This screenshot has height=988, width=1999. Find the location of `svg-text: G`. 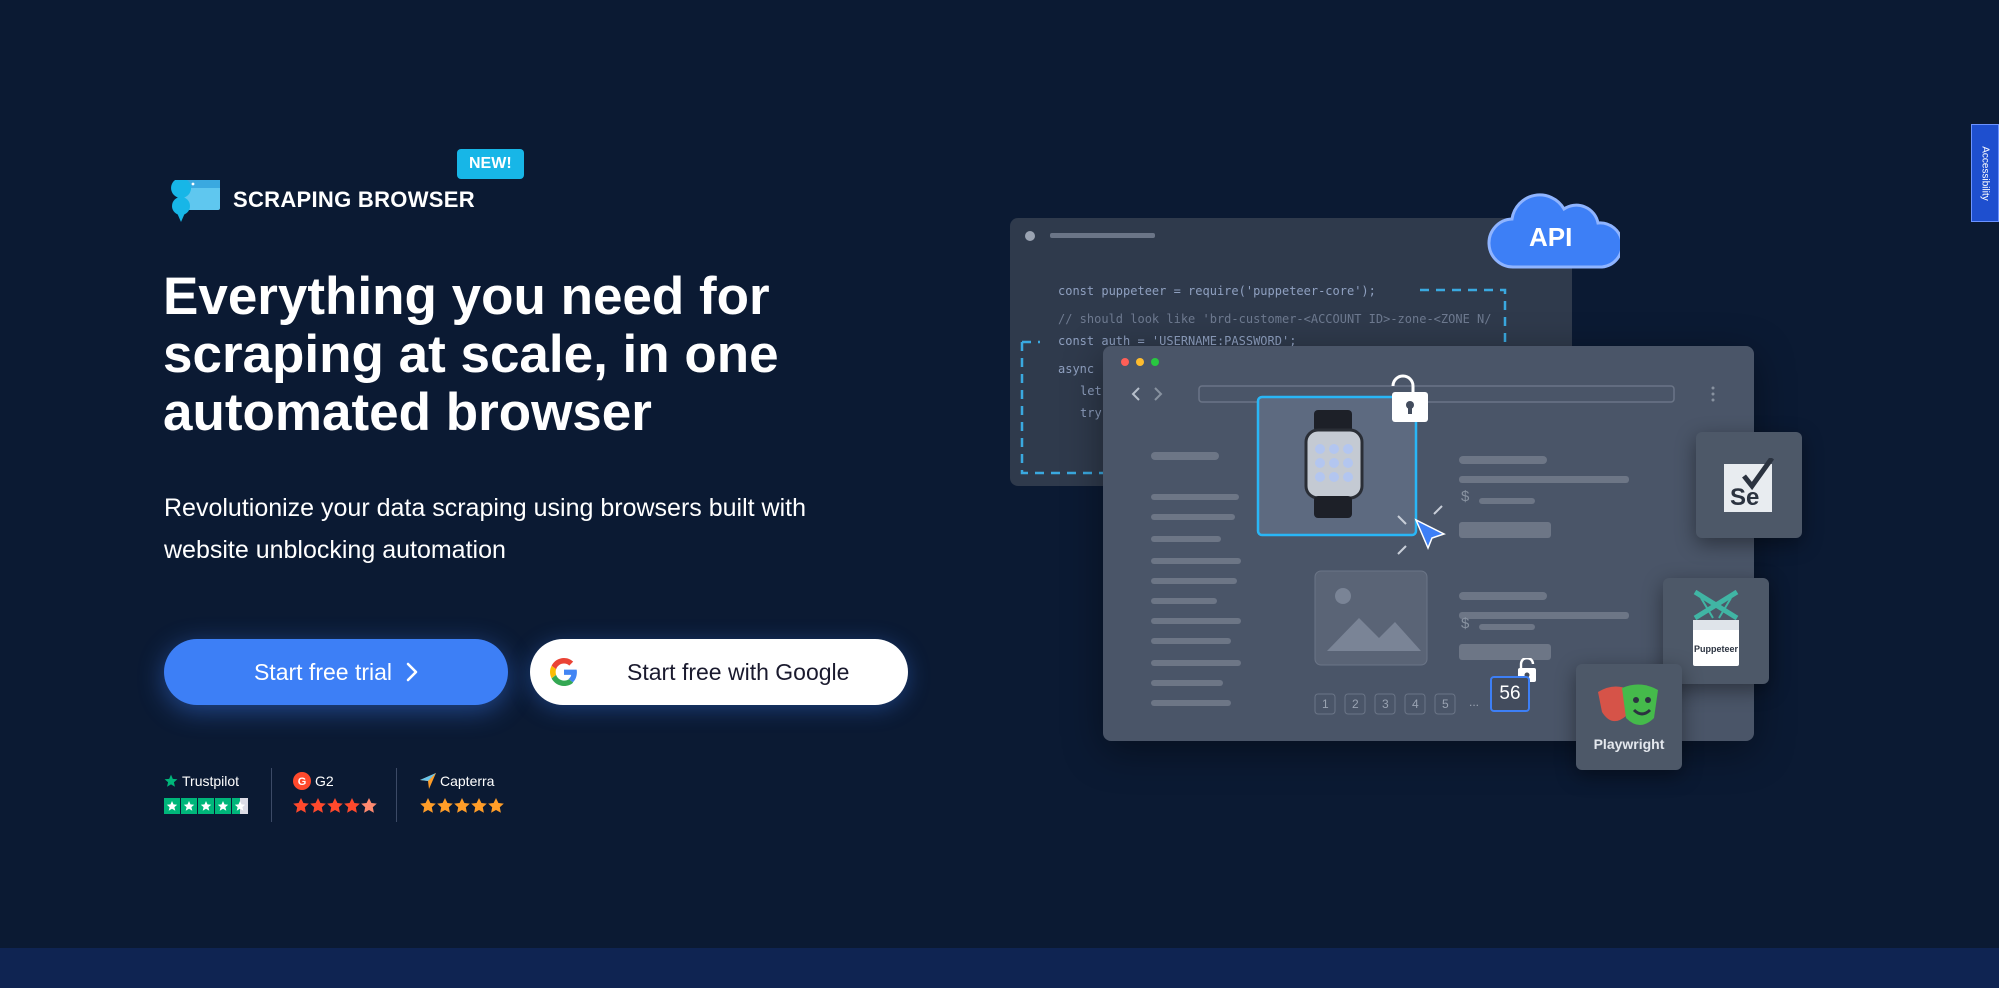

svg-text: G is located at coordinates (302, 782).